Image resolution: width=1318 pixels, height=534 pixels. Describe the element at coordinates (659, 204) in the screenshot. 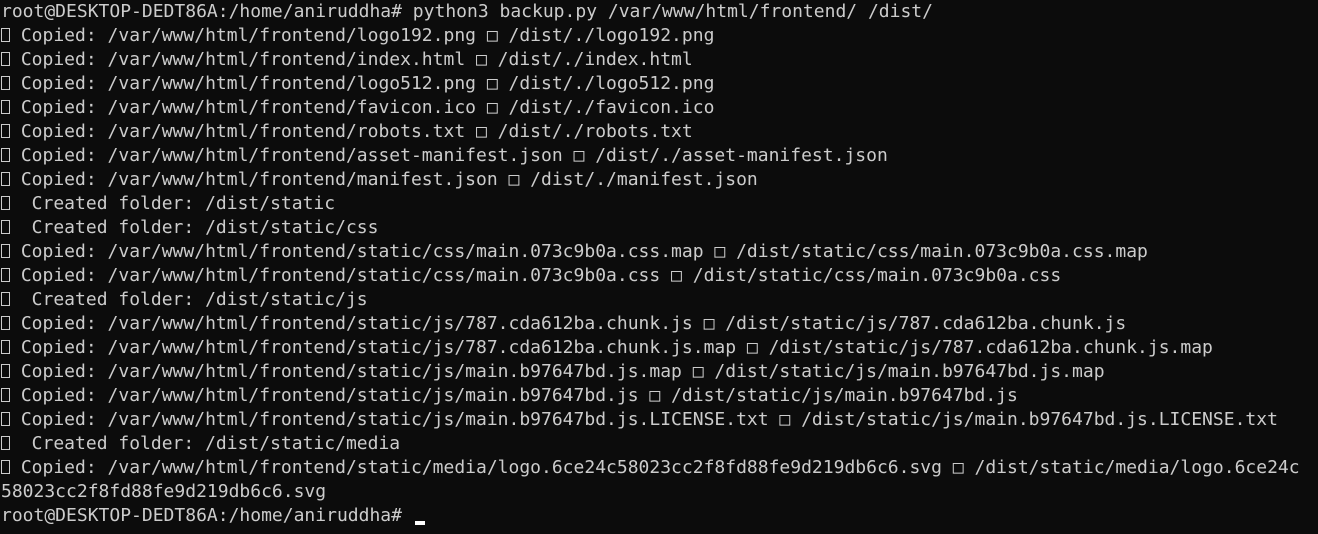

I see `output-line: Created folder: /dist/static` at that location.